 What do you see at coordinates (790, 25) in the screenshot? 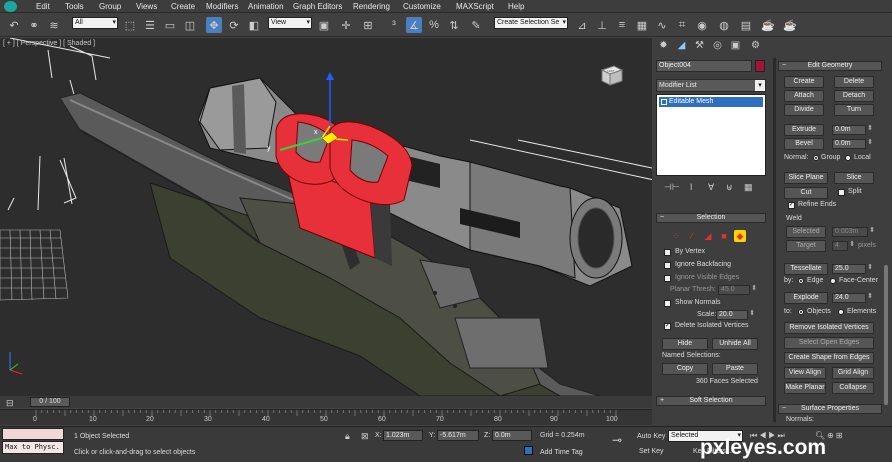
I see `render-iterative-icon: ☕` at bounding box center [790, 25].